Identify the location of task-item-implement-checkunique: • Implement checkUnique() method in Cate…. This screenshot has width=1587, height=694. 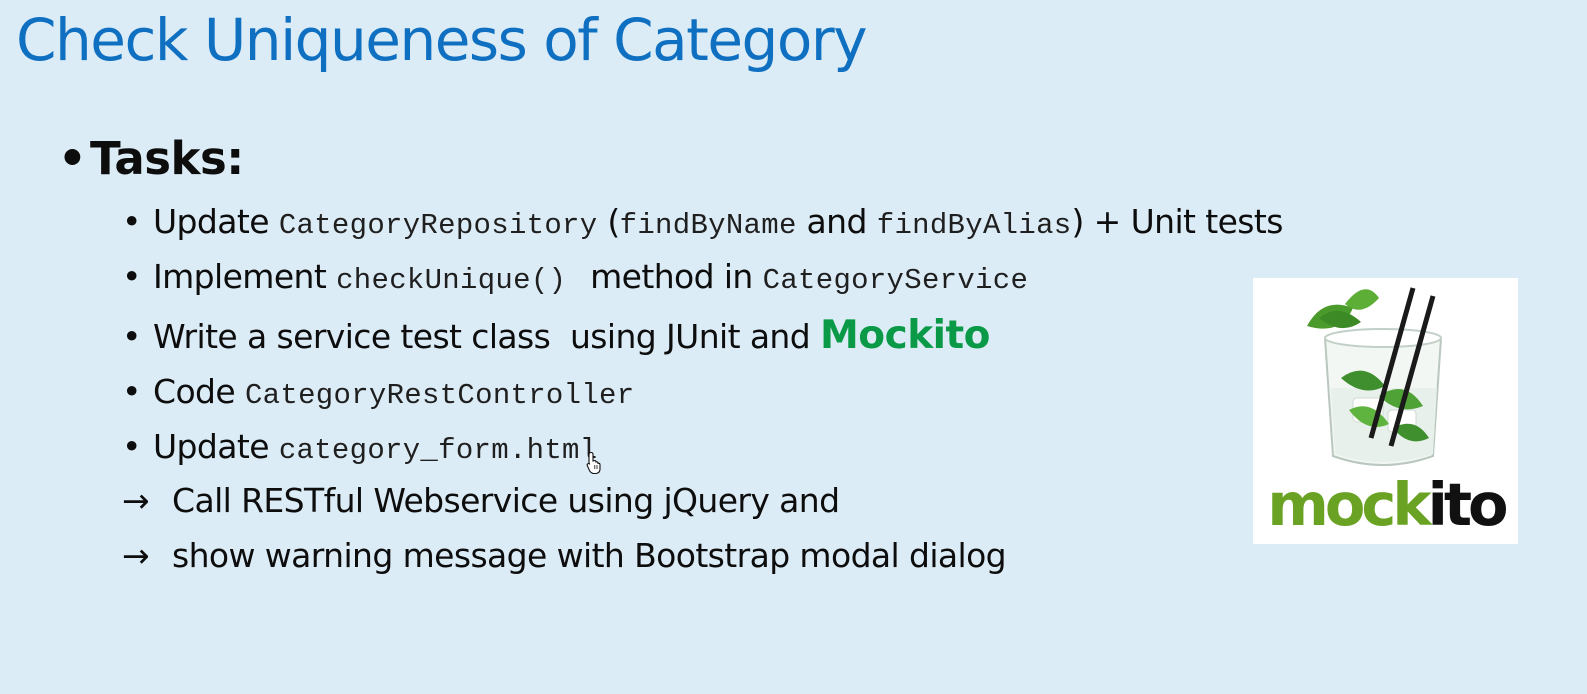
(575, 277).